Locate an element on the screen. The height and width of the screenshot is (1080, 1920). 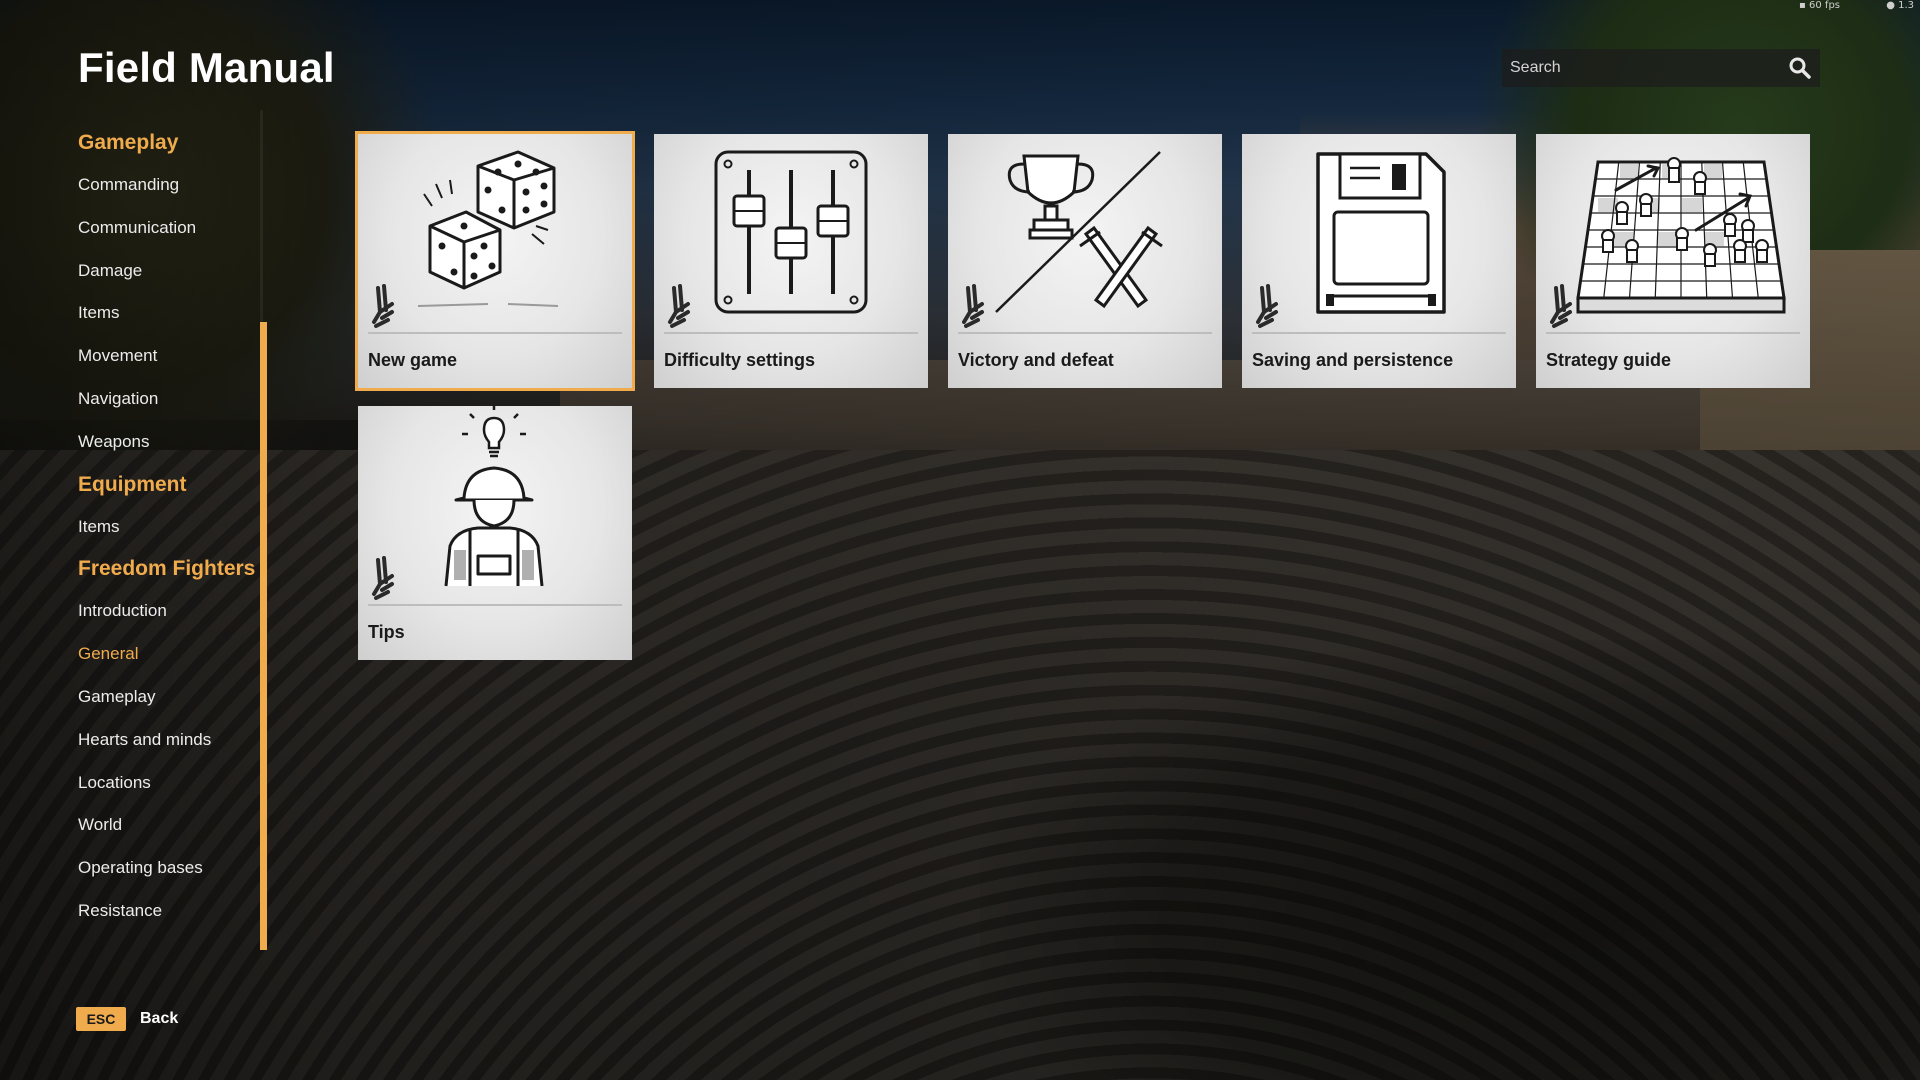
sidebar-item-operating-bases: Operating bases is located at coordinates (173, 868).